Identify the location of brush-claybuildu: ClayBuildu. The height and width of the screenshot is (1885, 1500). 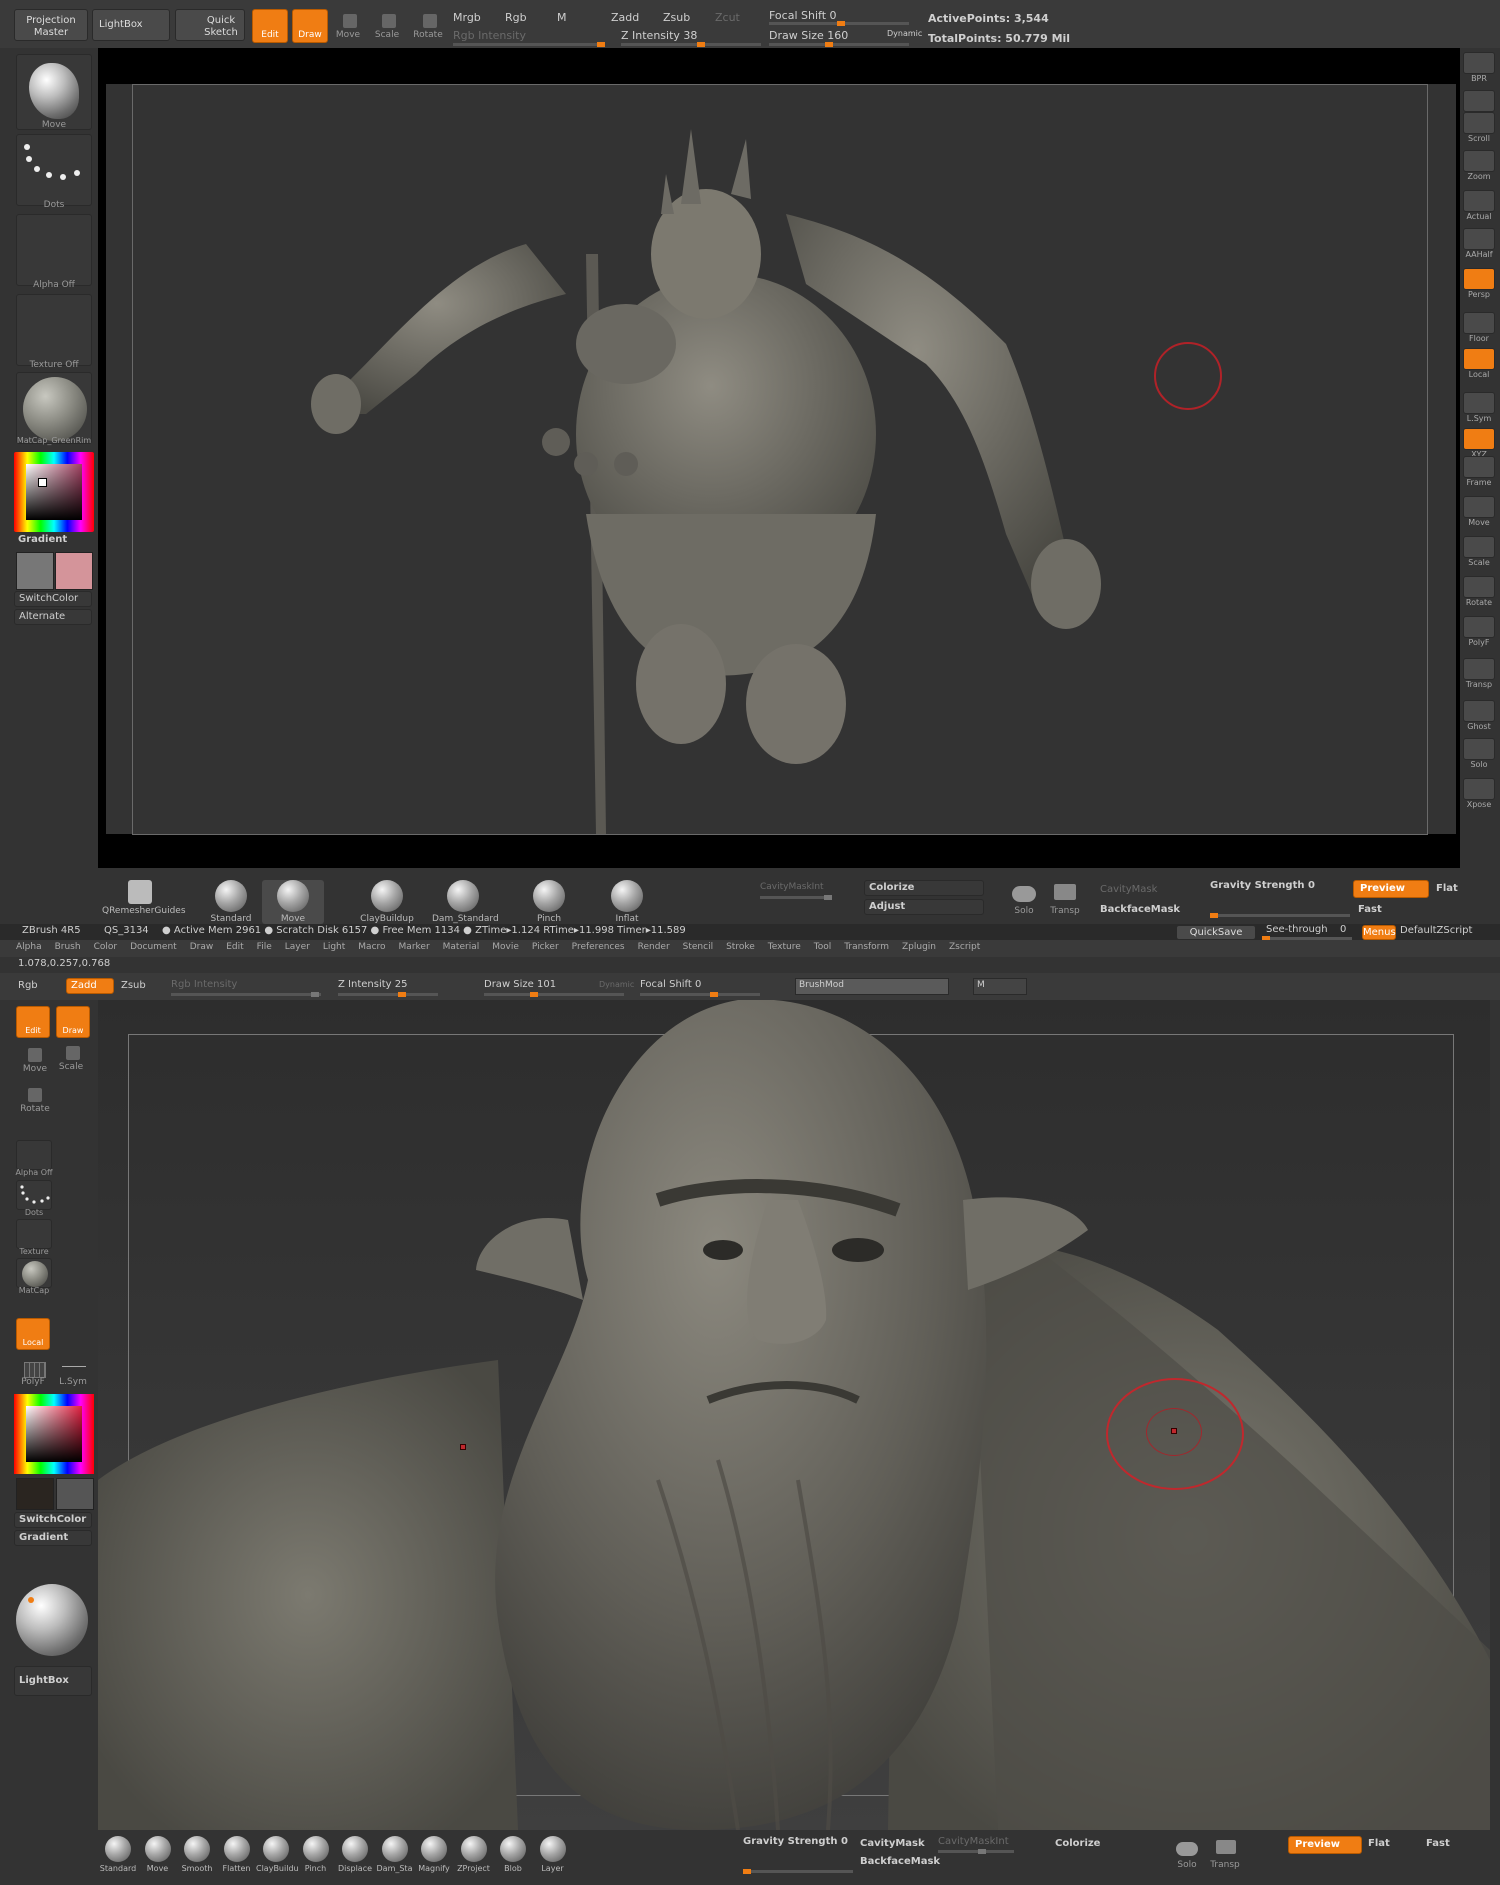
(277, 1854).